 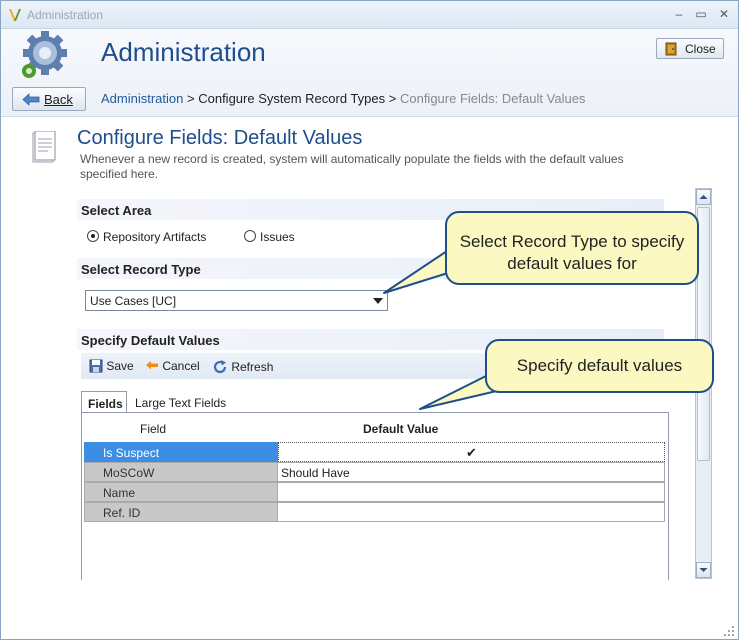 I want to click on callout-default-values: Specify default values, so click(x=599, y=366).